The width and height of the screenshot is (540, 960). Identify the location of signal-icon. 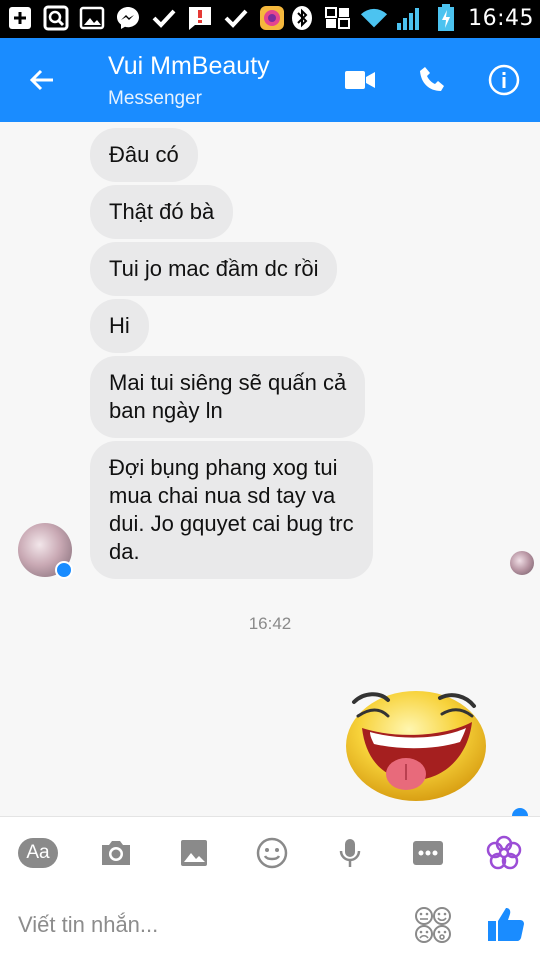
(410, 18).